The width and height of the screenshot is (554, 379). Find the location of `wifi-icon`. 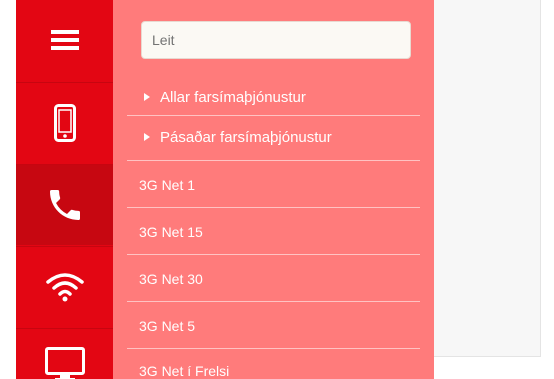

wifi-icon is located at coordinates (64, 287).